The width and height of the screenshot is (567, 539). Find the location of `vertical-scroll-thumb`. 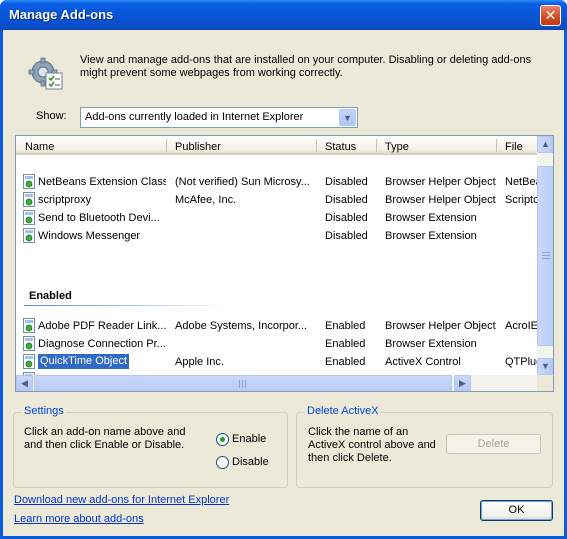

vertical-scroll-thumb is located at coordinates (545, 256).